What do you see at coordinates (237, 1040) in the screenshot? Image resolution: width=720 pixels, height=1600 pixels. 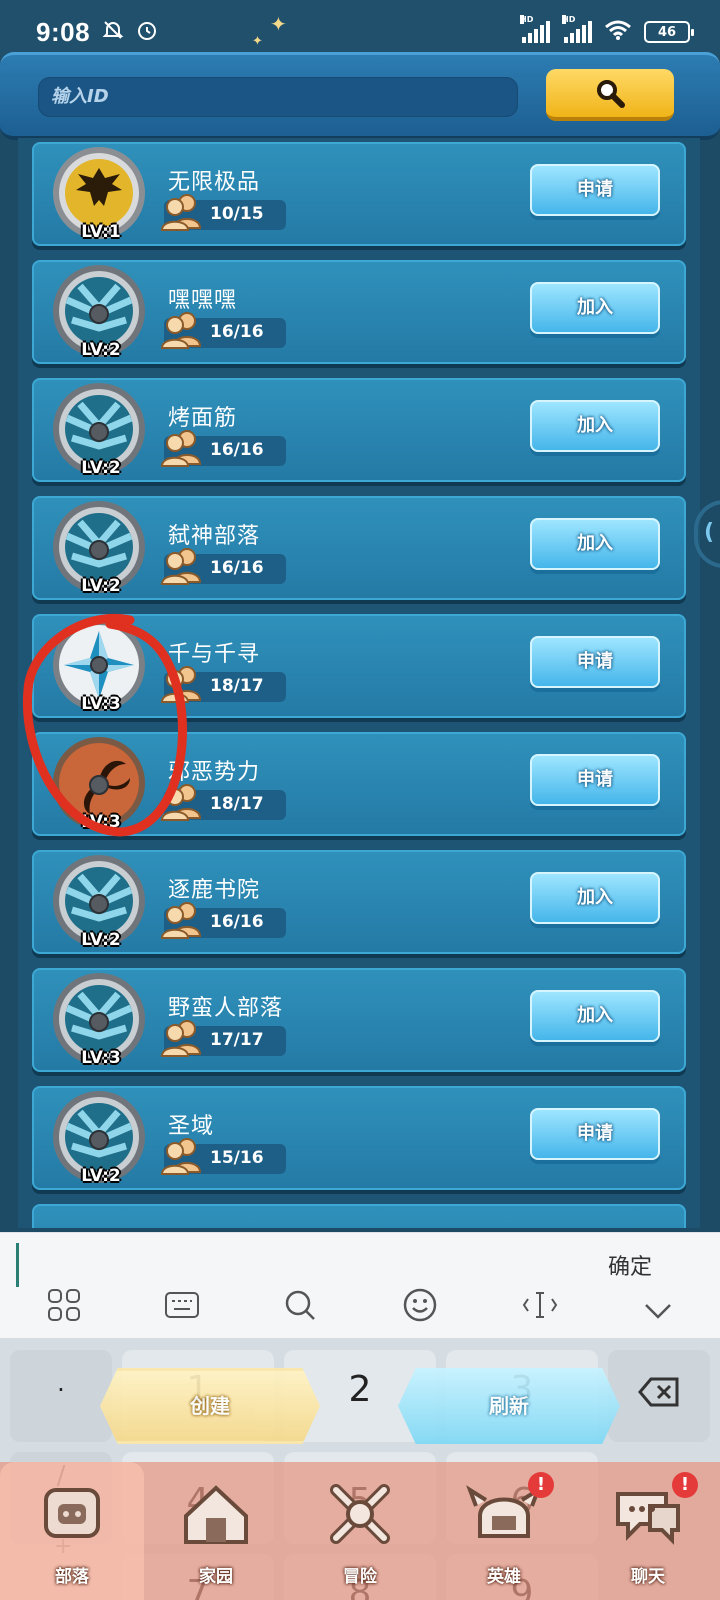 I see `member-count: 17/17` at bounding box center [237, 1040].